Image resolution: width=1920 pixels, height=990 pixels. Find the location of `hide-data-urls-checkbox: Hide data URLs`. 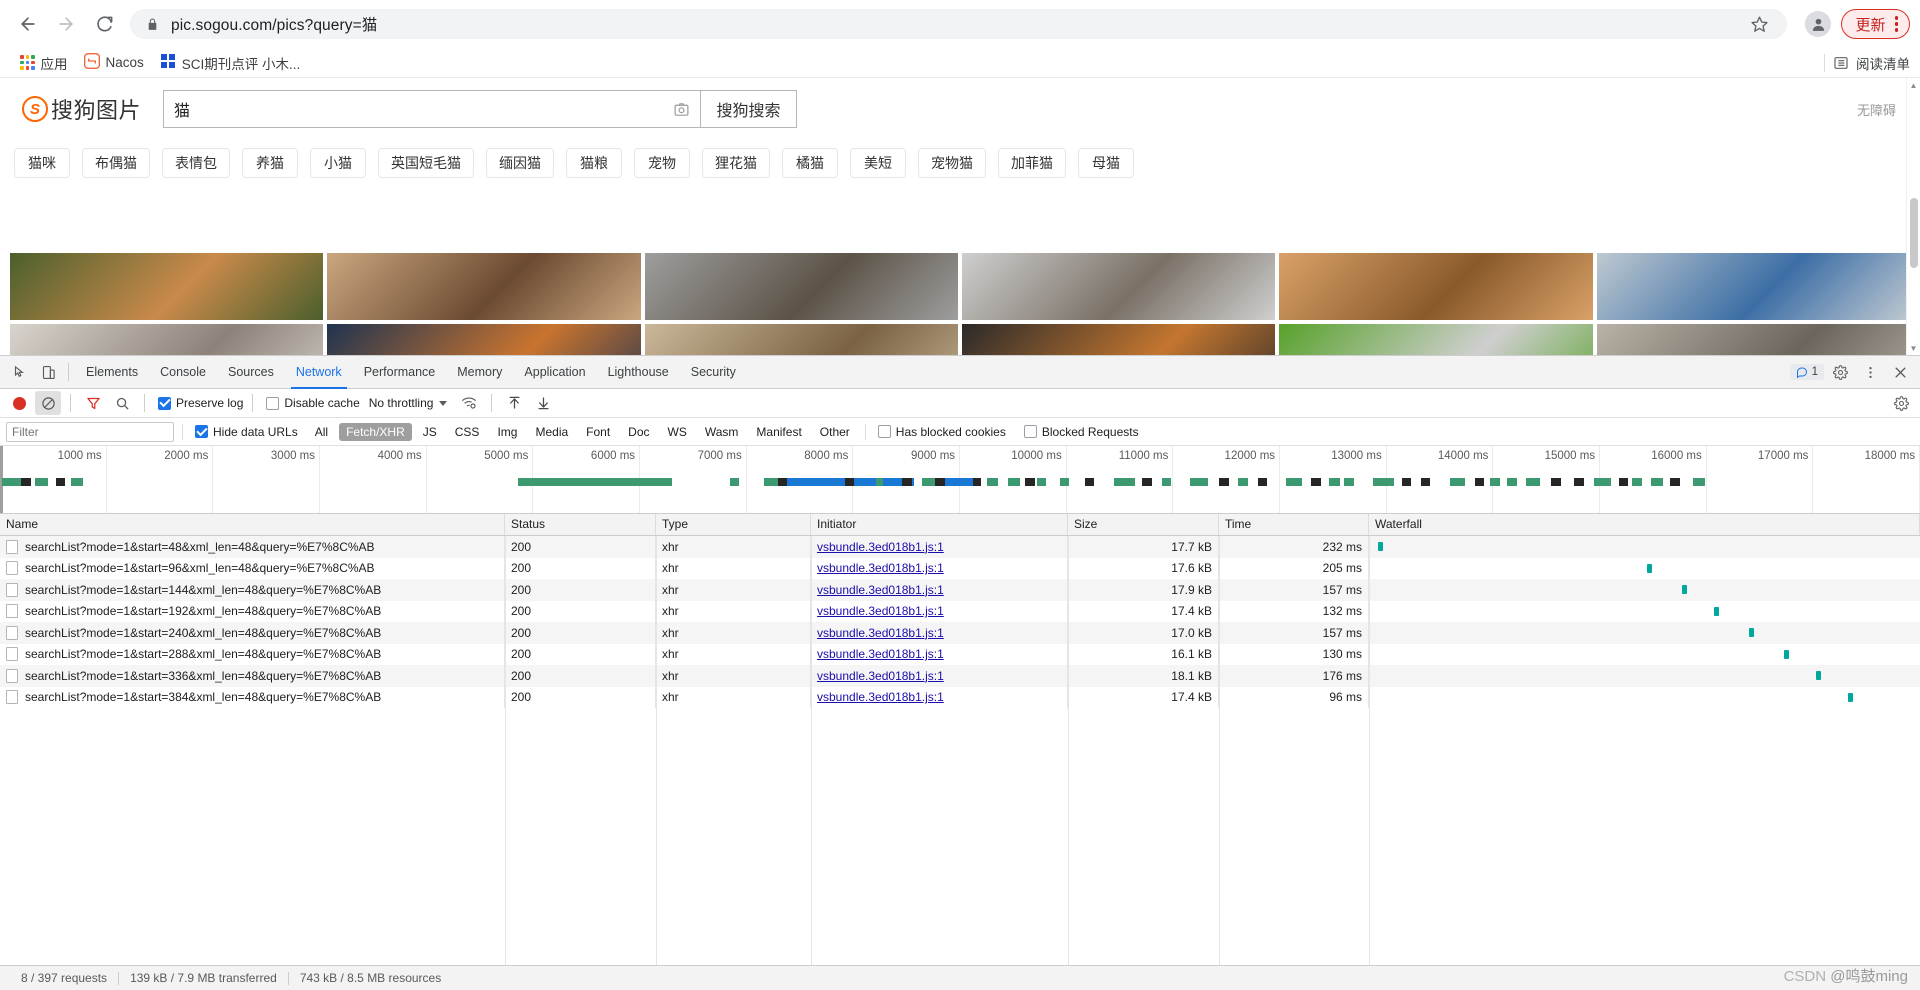

hide-data-urls-checkbox: Hide data URLs is located at coordinates (246, 432).